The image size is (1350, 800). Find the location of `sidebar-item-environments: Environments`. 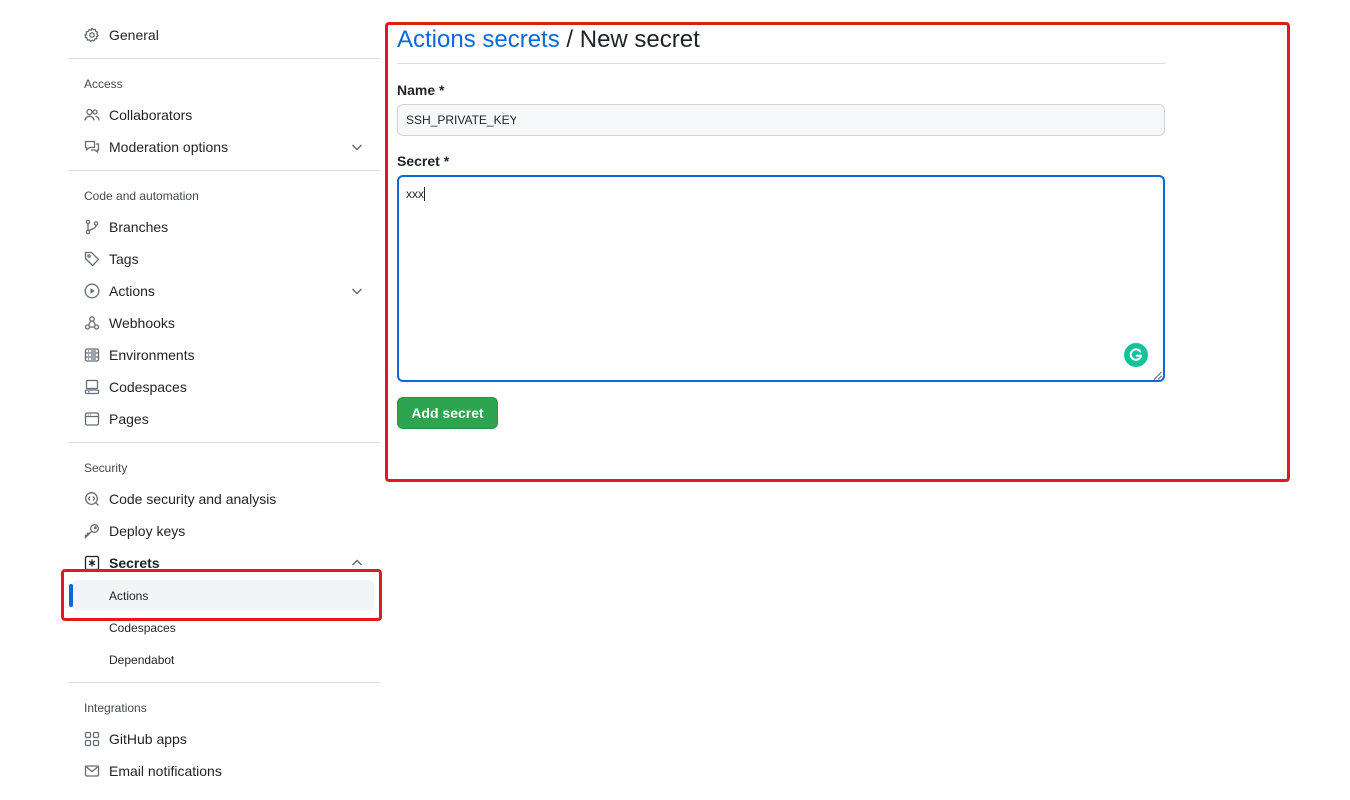

sidebar-item-environments: Environments is located at coordinates (225, 355).